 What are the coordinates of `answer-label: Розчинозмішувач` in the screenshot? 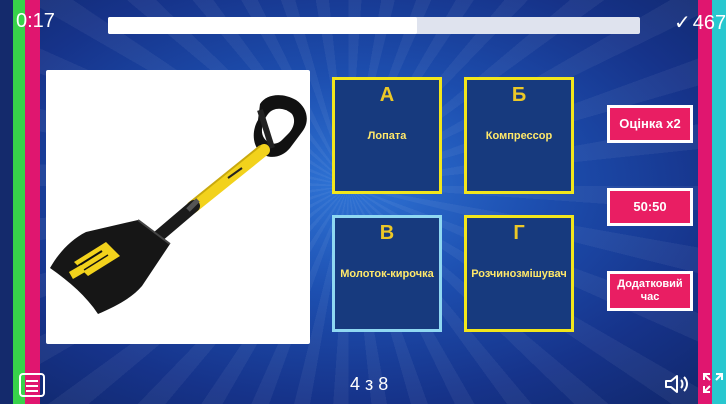 It's located at (519, 274).